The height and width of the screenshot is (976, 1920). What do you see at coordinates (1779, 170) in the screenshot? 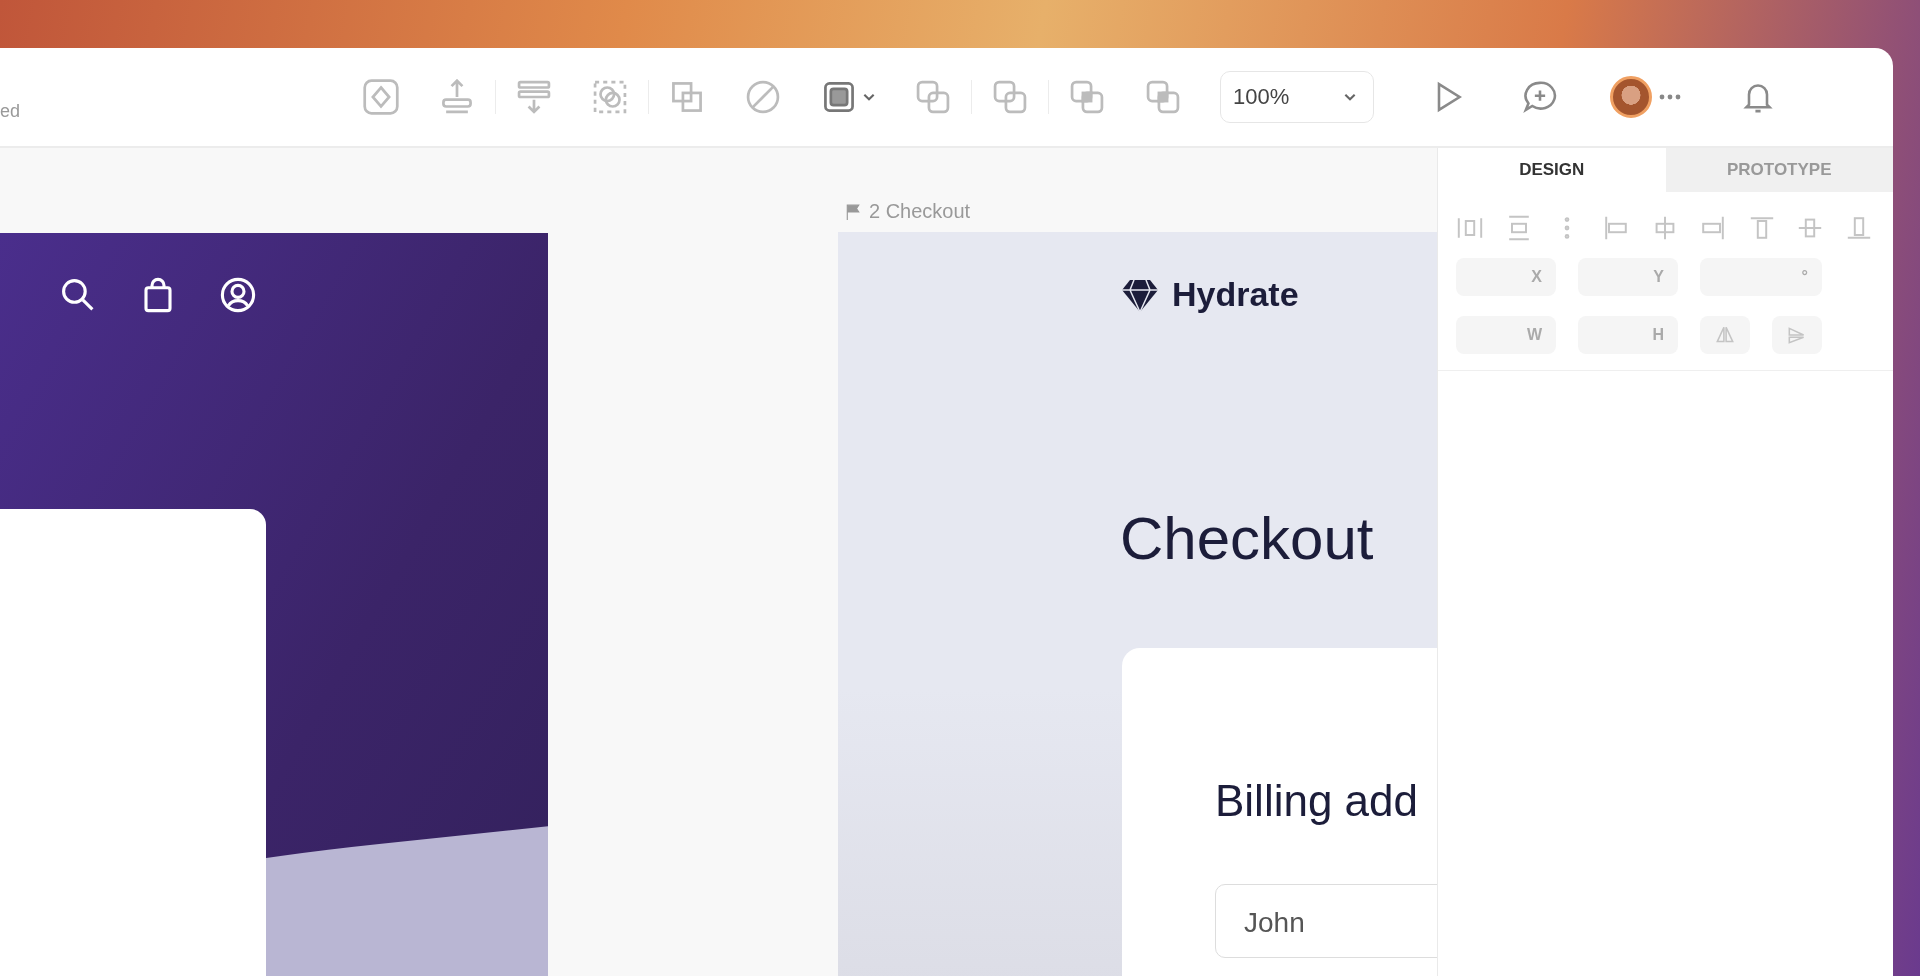
I see `panel-tab: PROTOTYPE` at bounding box center [1779, 170].